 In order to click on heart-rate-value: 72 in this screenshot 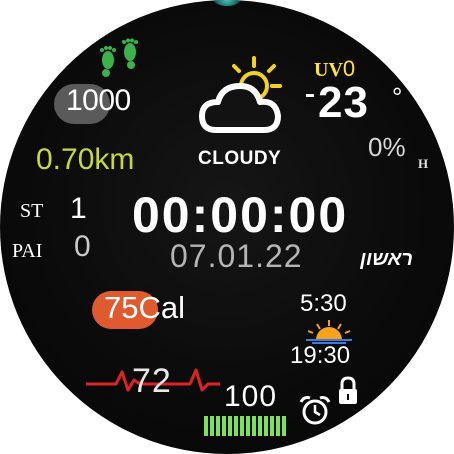, I will do `click(152, 381)`.